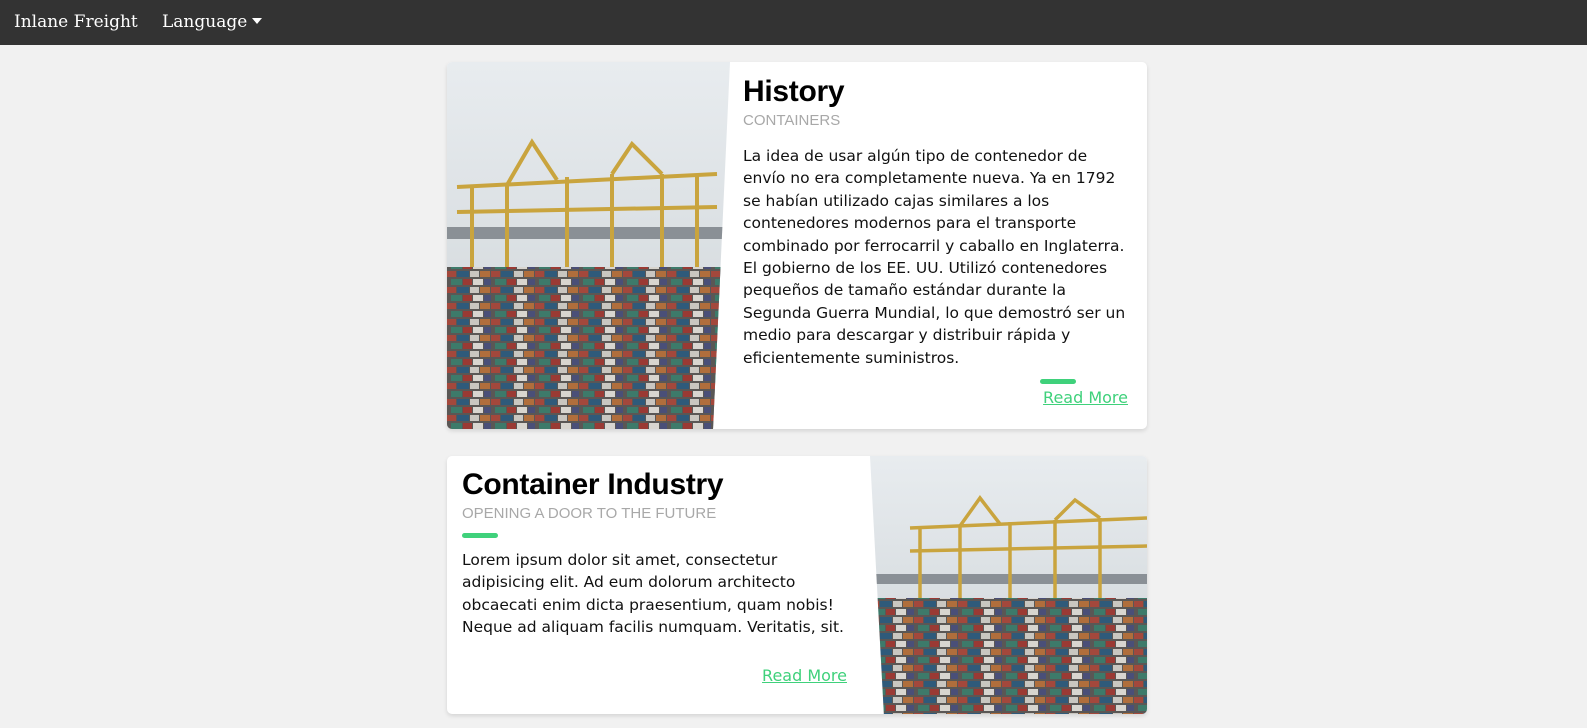  I want to click on brand-link: Inlane Freight, so click(76, 22).